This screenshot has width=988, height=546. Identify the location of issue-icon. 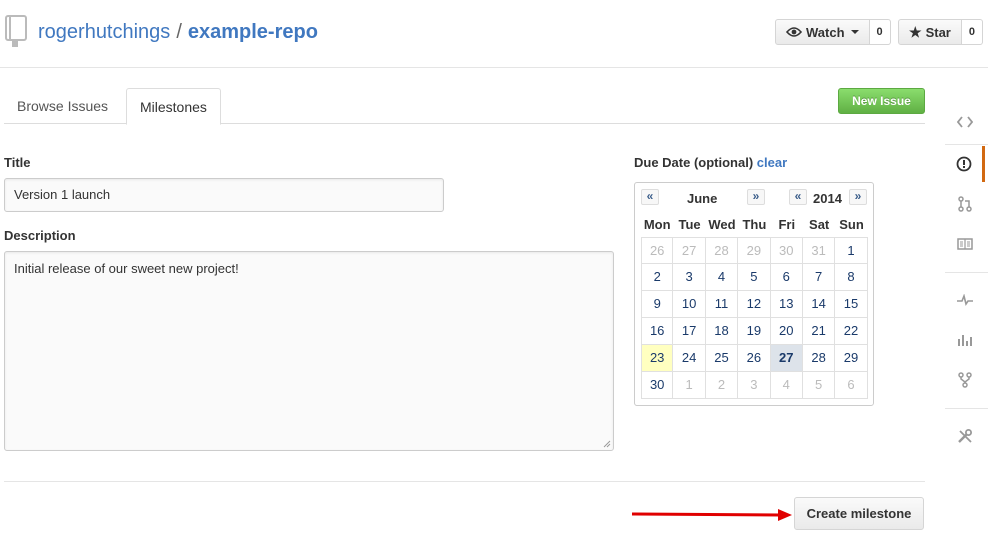
(963, 164).